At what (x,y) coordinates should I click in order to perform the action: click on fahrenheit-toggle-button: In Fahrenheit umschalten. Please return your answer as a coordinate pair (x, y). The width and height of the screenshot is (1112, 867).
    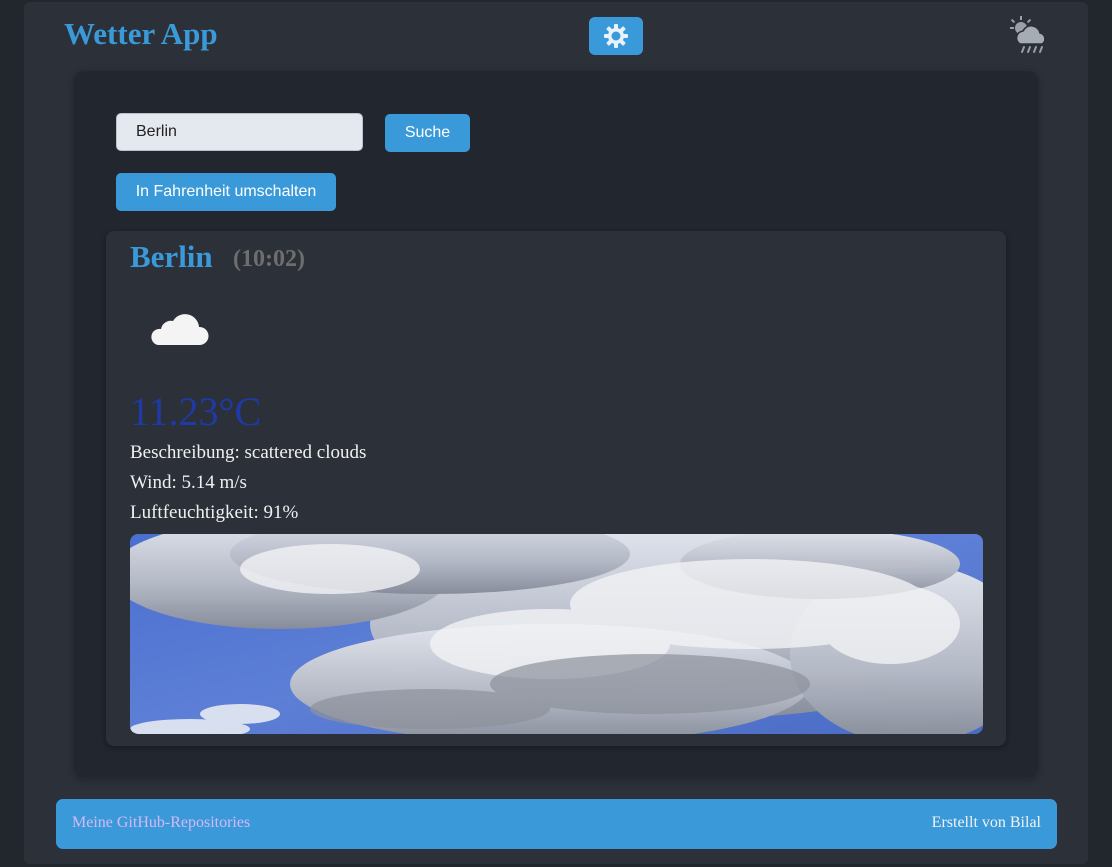
    Looking at the image, I should click on (226, 192).